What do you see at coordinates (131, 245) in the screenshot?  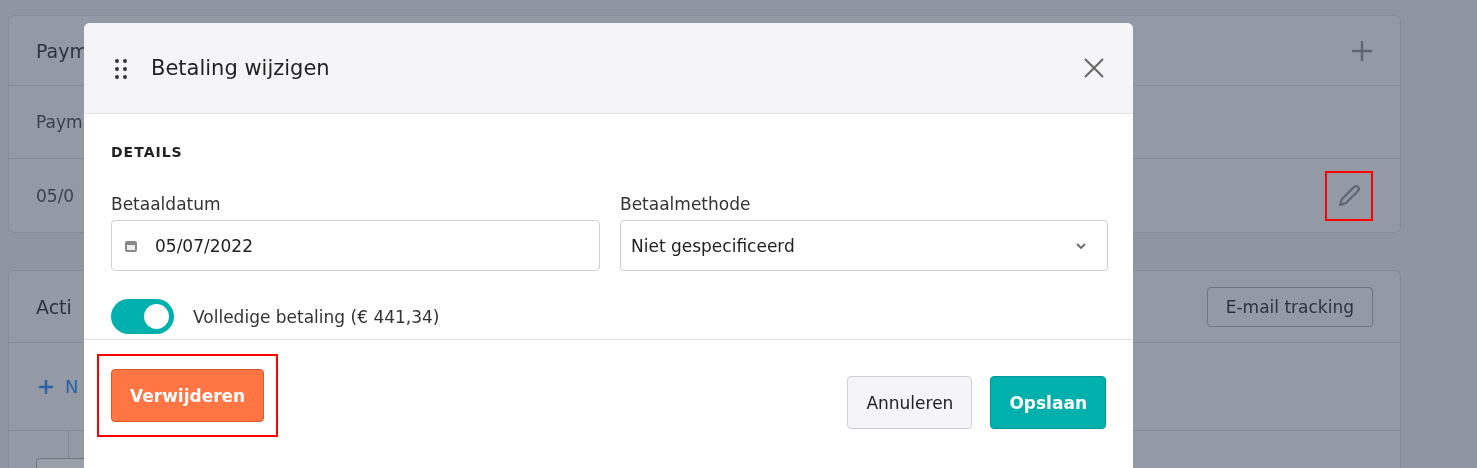 I see `calendar-icon` at bounding box center [131, 245].